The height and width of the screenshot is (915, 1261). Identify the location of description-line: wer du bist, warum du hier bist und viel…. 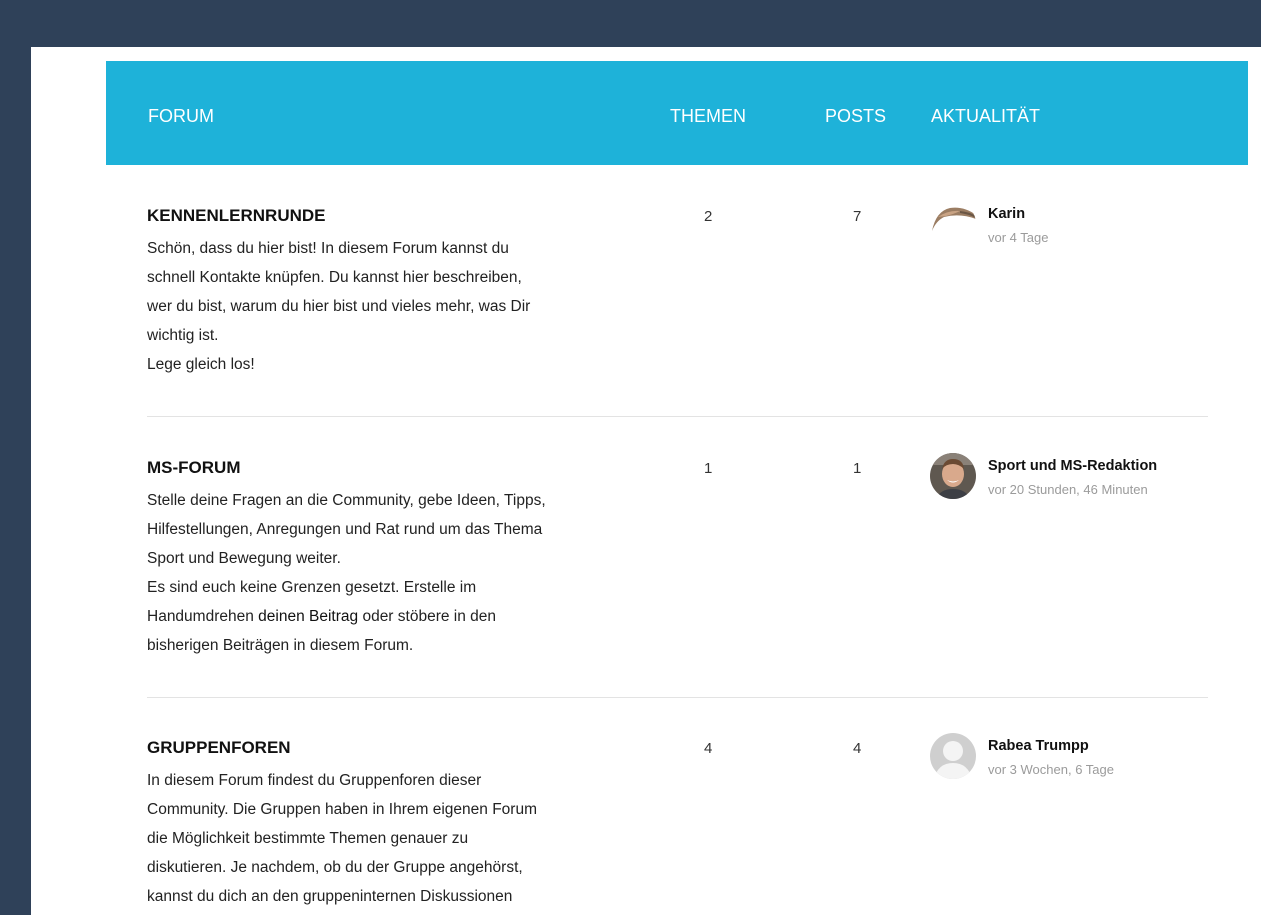
(339, 306).